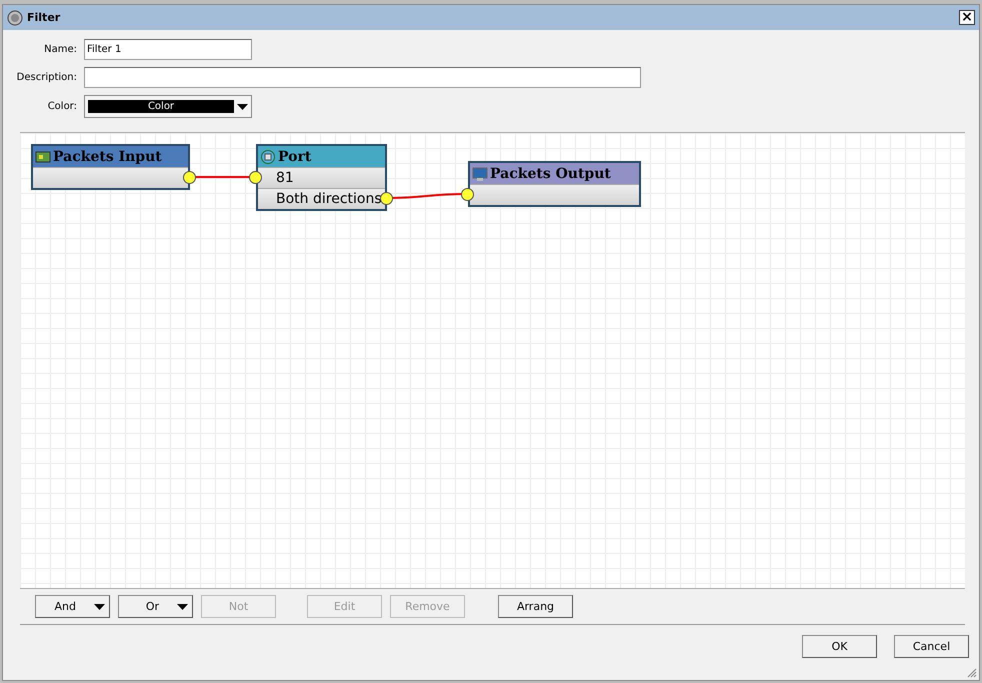 This screenshot has width=982, height=683. What do you see at coordinates (168, 49) in the screenshot?
I see `name-field: Filter 1` at bounding box center [168, 49].